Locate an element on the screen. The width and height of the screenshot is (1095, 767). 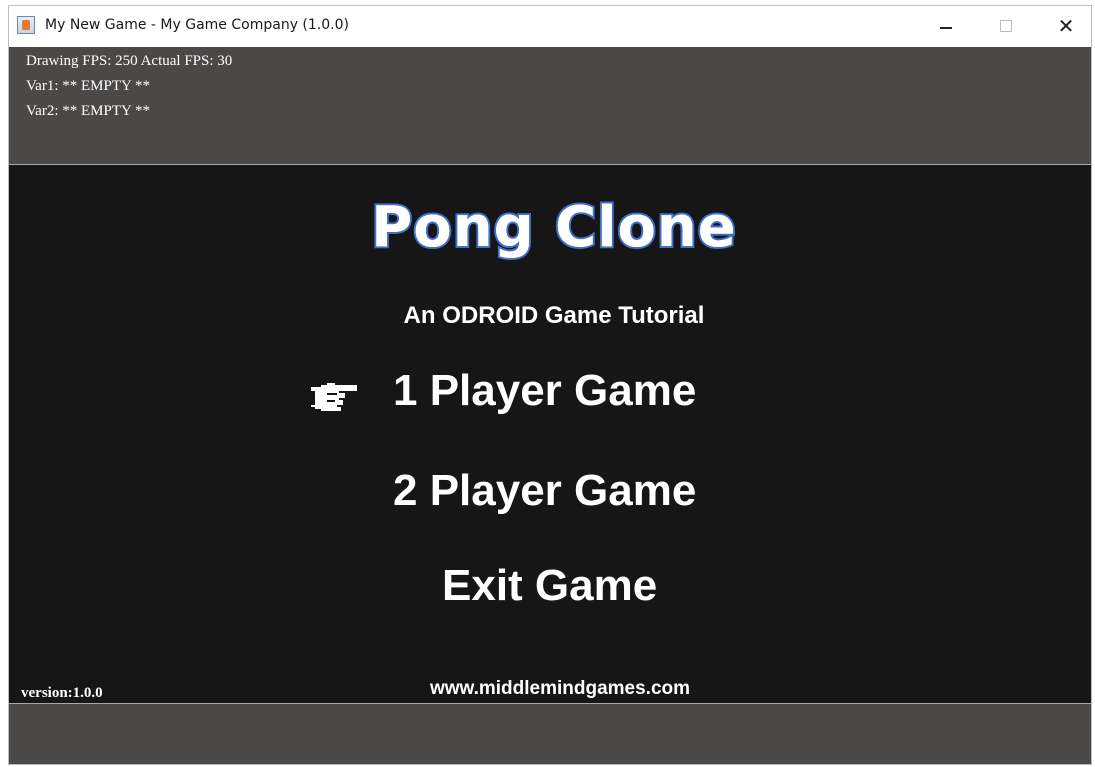
minimize-icon is located at coordinates (946, 28).